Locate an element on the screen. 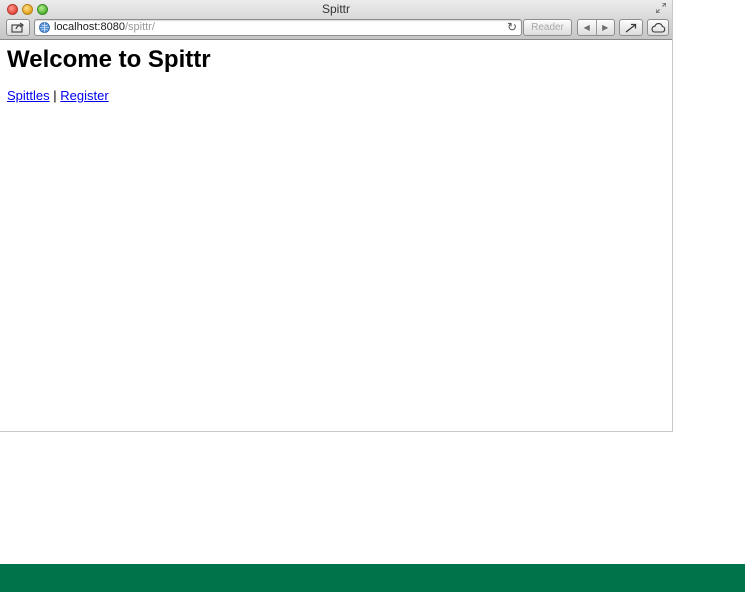 This screenshot has width=745, height=592. action-button is located at coordinates (631, 27).